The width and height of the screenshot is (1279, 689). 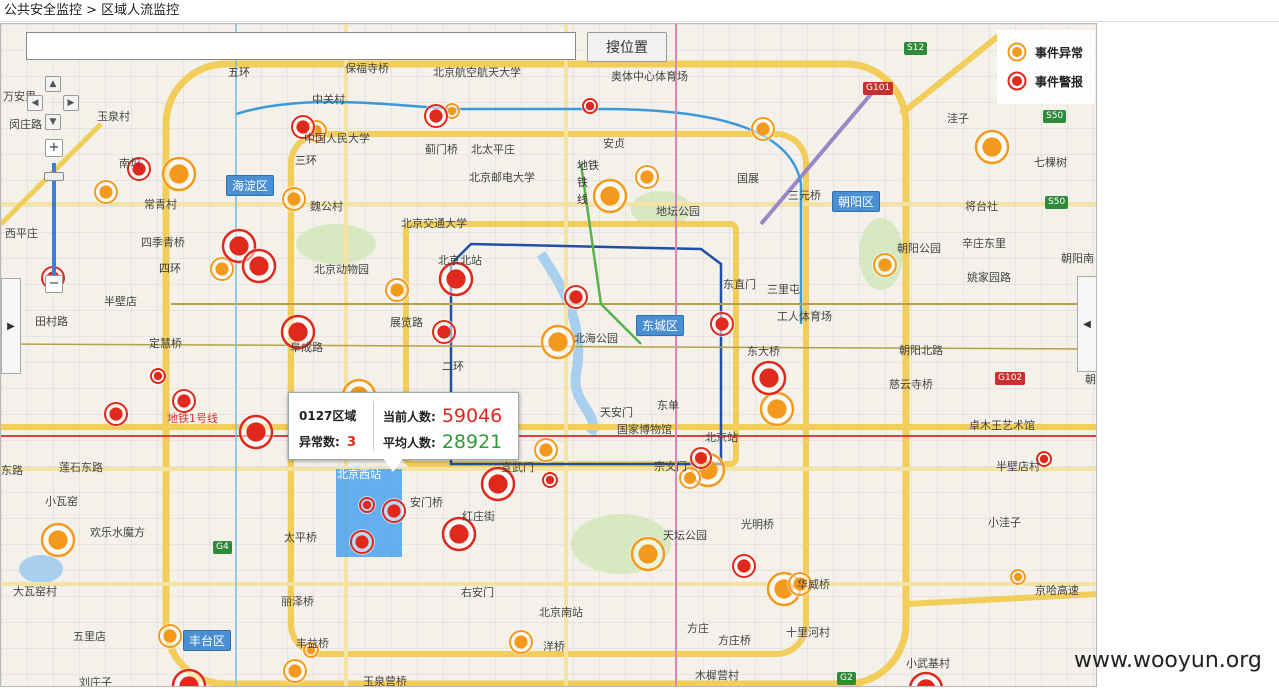 What do you see at coordinates (21, 233) in the screenshot?
I see `place-label: 西平庄` at bounding box center [21, 233].